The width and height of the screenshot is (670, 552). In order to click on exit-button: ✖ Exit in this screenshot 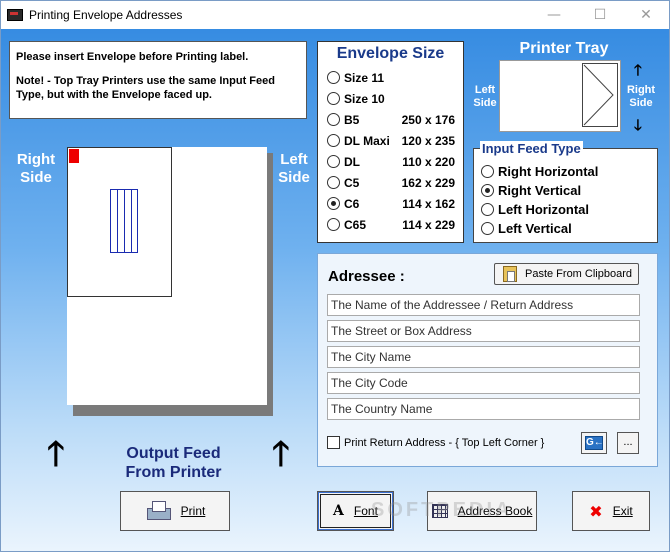, I will do `click(611, 511)`.